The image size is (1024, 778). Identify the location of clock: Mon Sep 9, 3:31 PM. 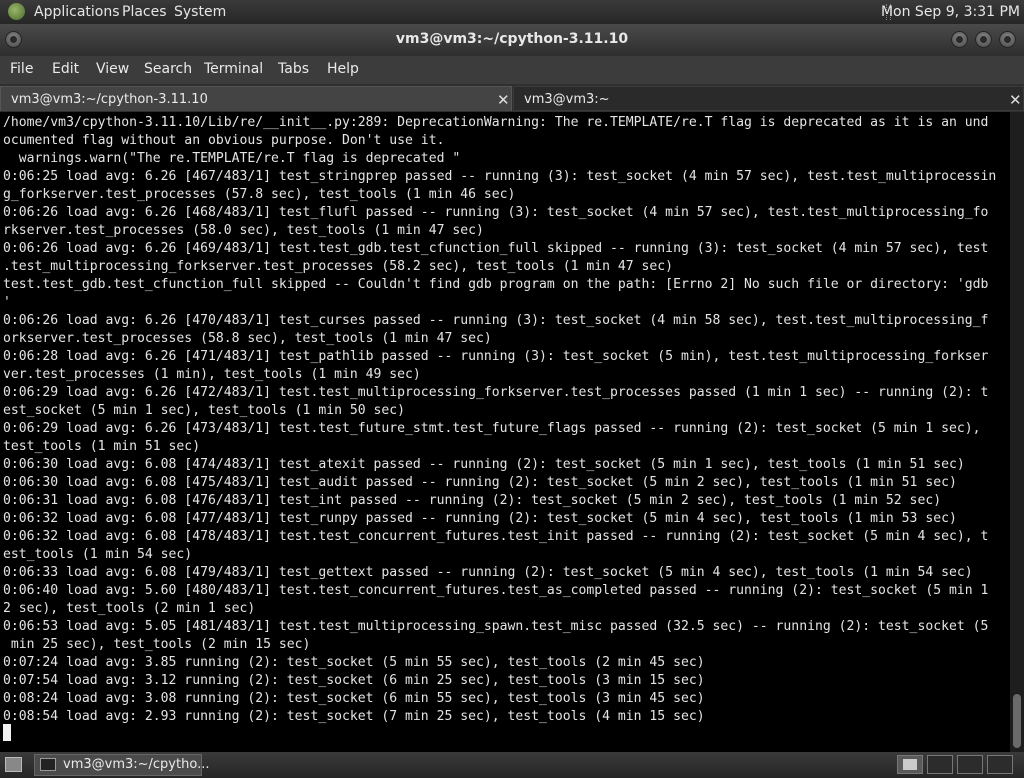
(950, 12).